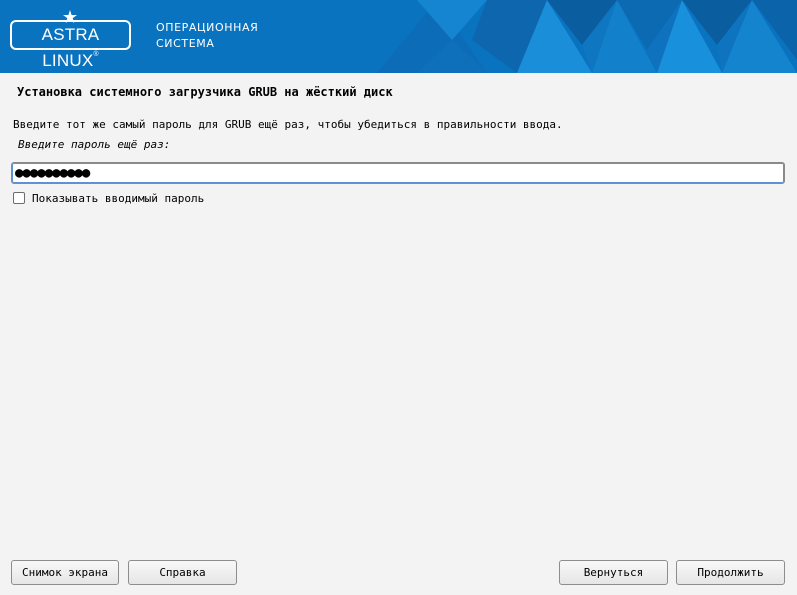  I want to click on back-button: Вернуться, so click(613, 572).